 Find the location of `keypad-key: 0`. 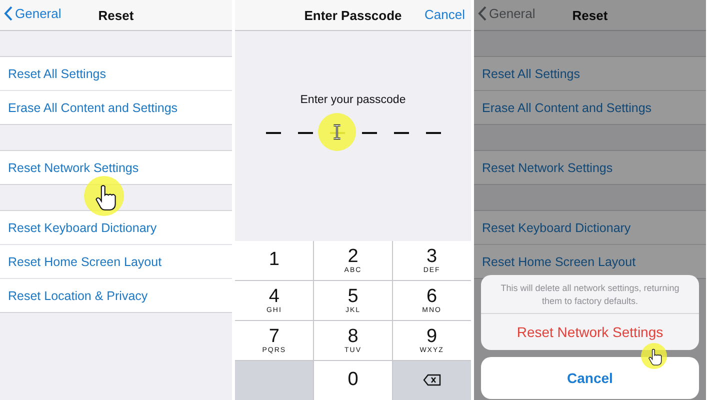

keypad-key: 0 is located at coordinates (353, 380).